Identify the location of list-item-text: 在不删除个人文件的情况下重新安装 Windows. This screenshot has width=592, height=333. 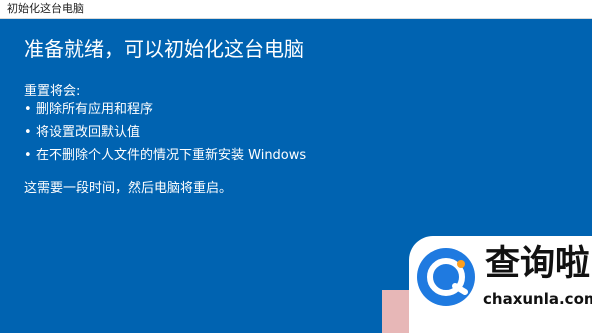
(171, 155).